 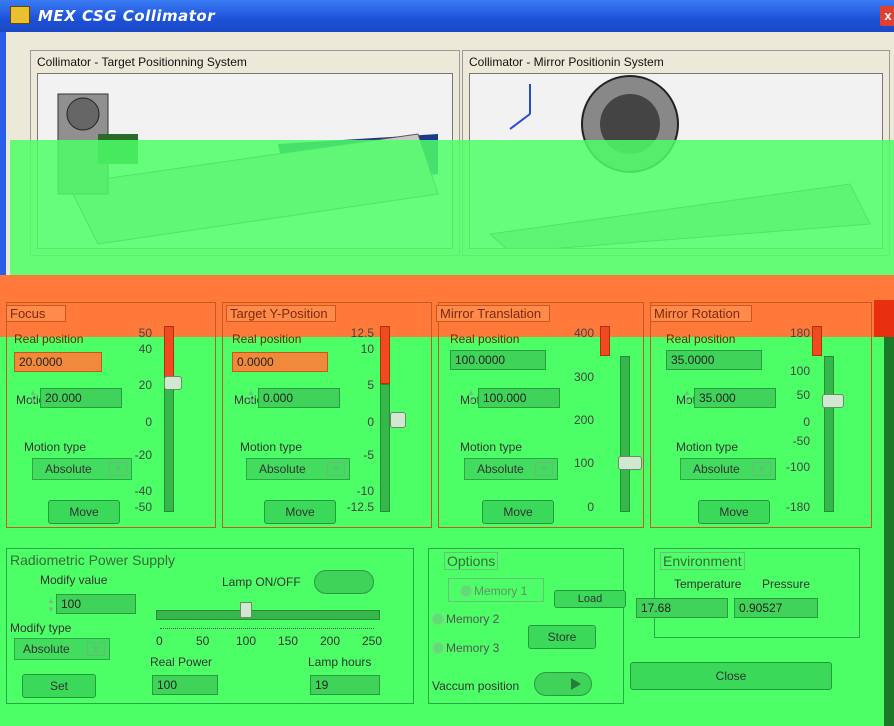 I want to click on store-button: Store, so click(x=562, y=637).